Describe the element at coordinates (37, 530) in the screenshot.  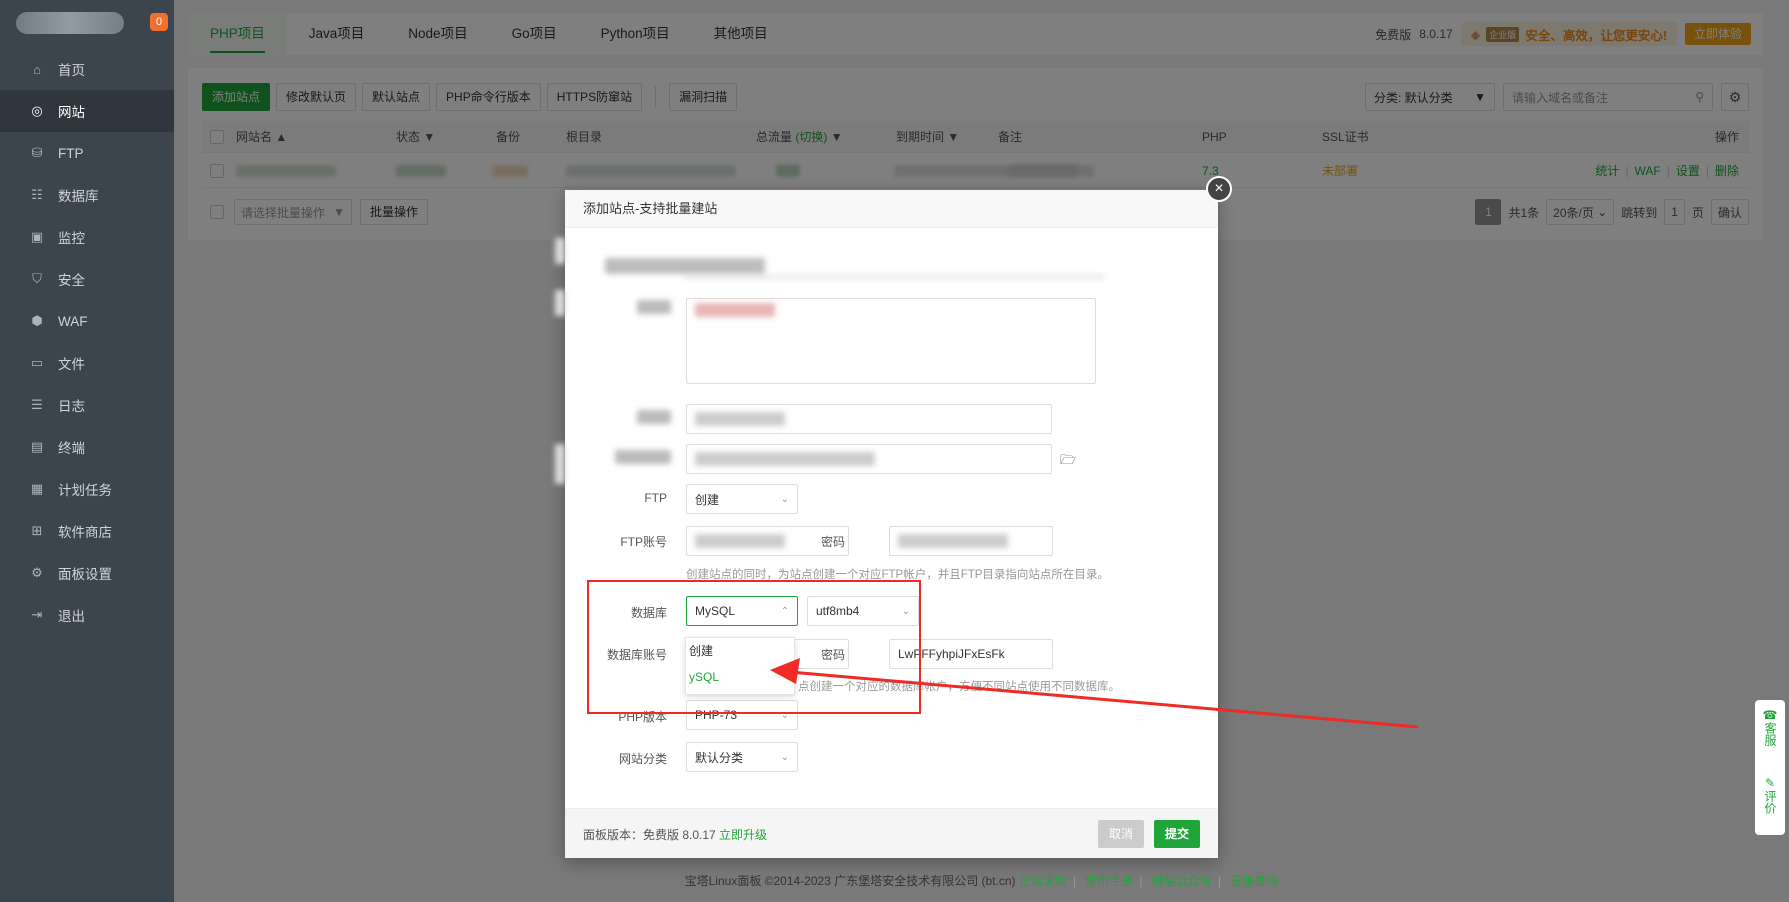
I see `grid-icon: ⊞` at that location.